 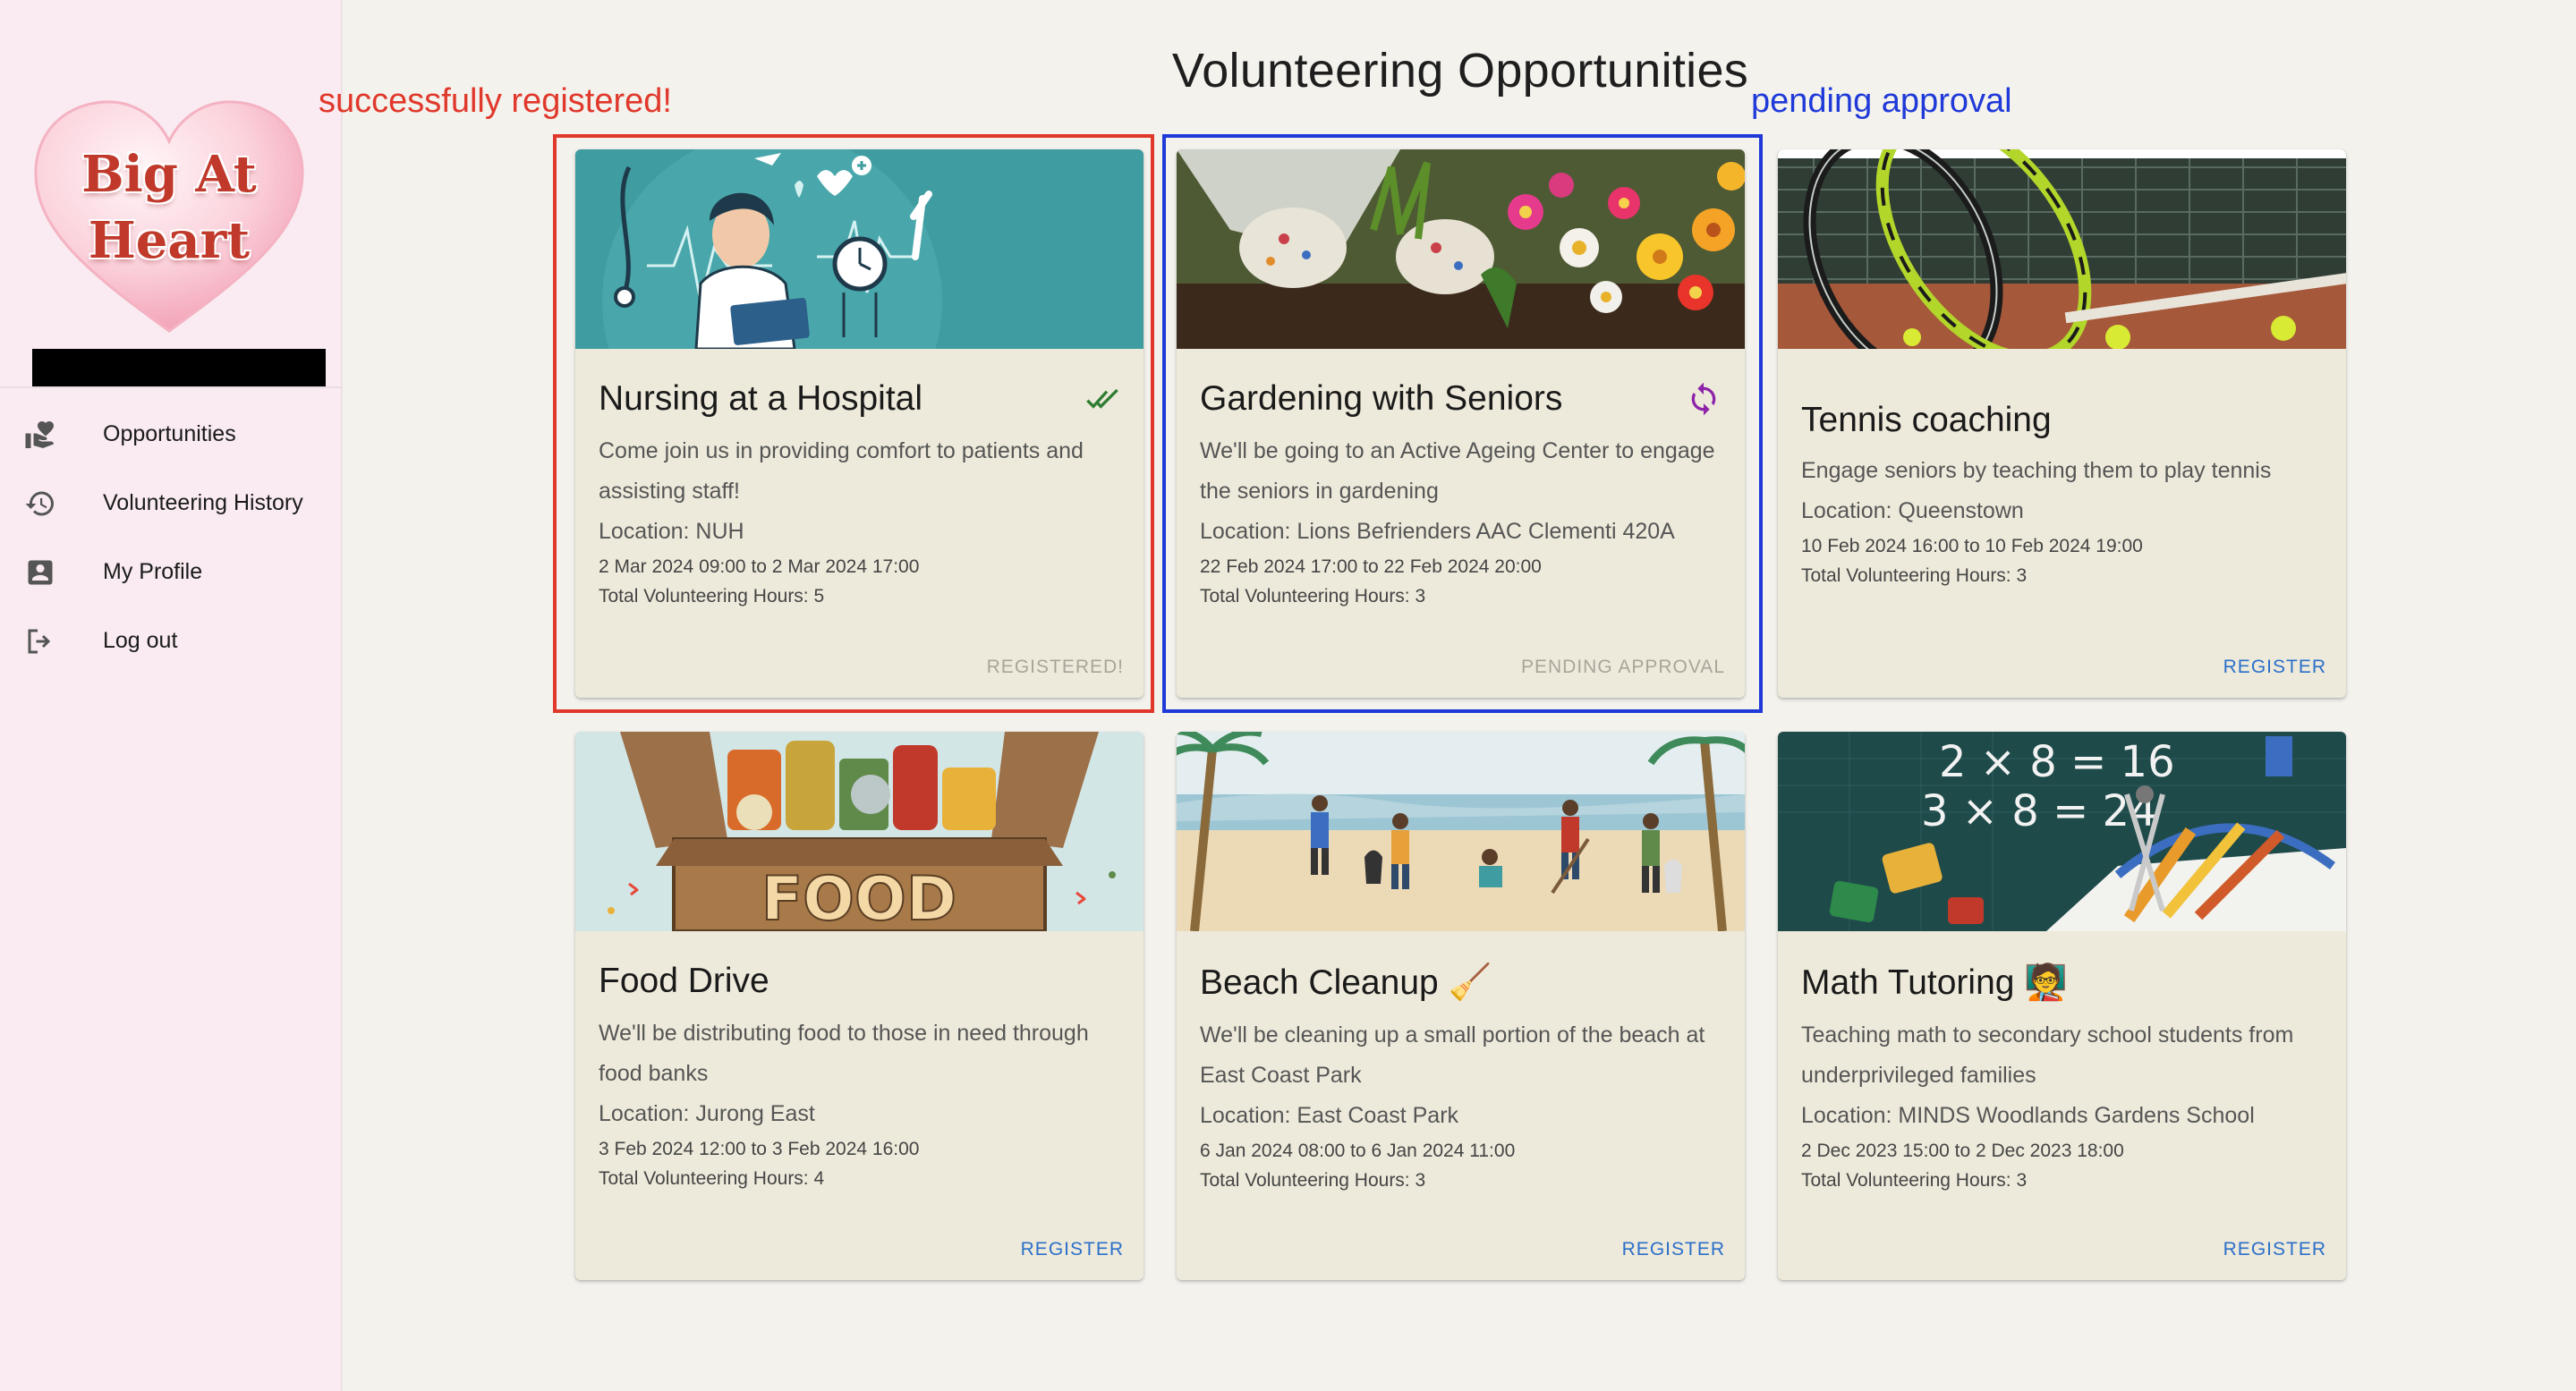 What do you see at coordinates (1102, 399) in the screenshot?
I see `double-check-icon` at bounding box center [1102, 399].